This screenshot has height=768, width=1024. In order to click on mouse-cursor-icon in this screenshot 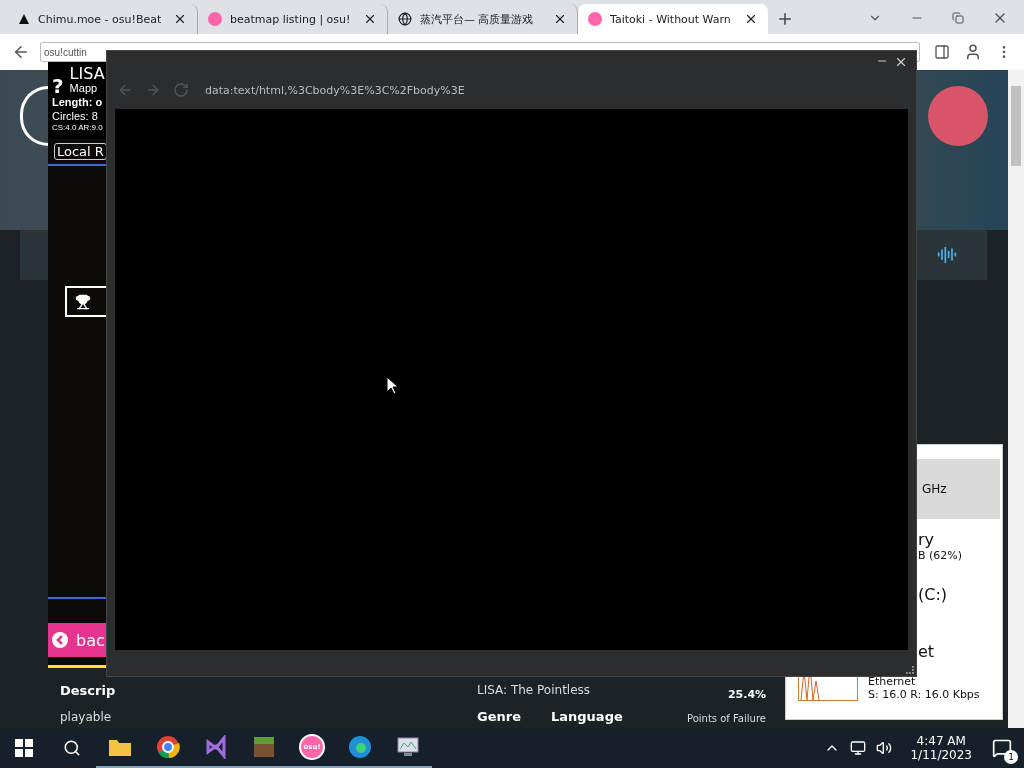, I will do `click(392, 385)`.